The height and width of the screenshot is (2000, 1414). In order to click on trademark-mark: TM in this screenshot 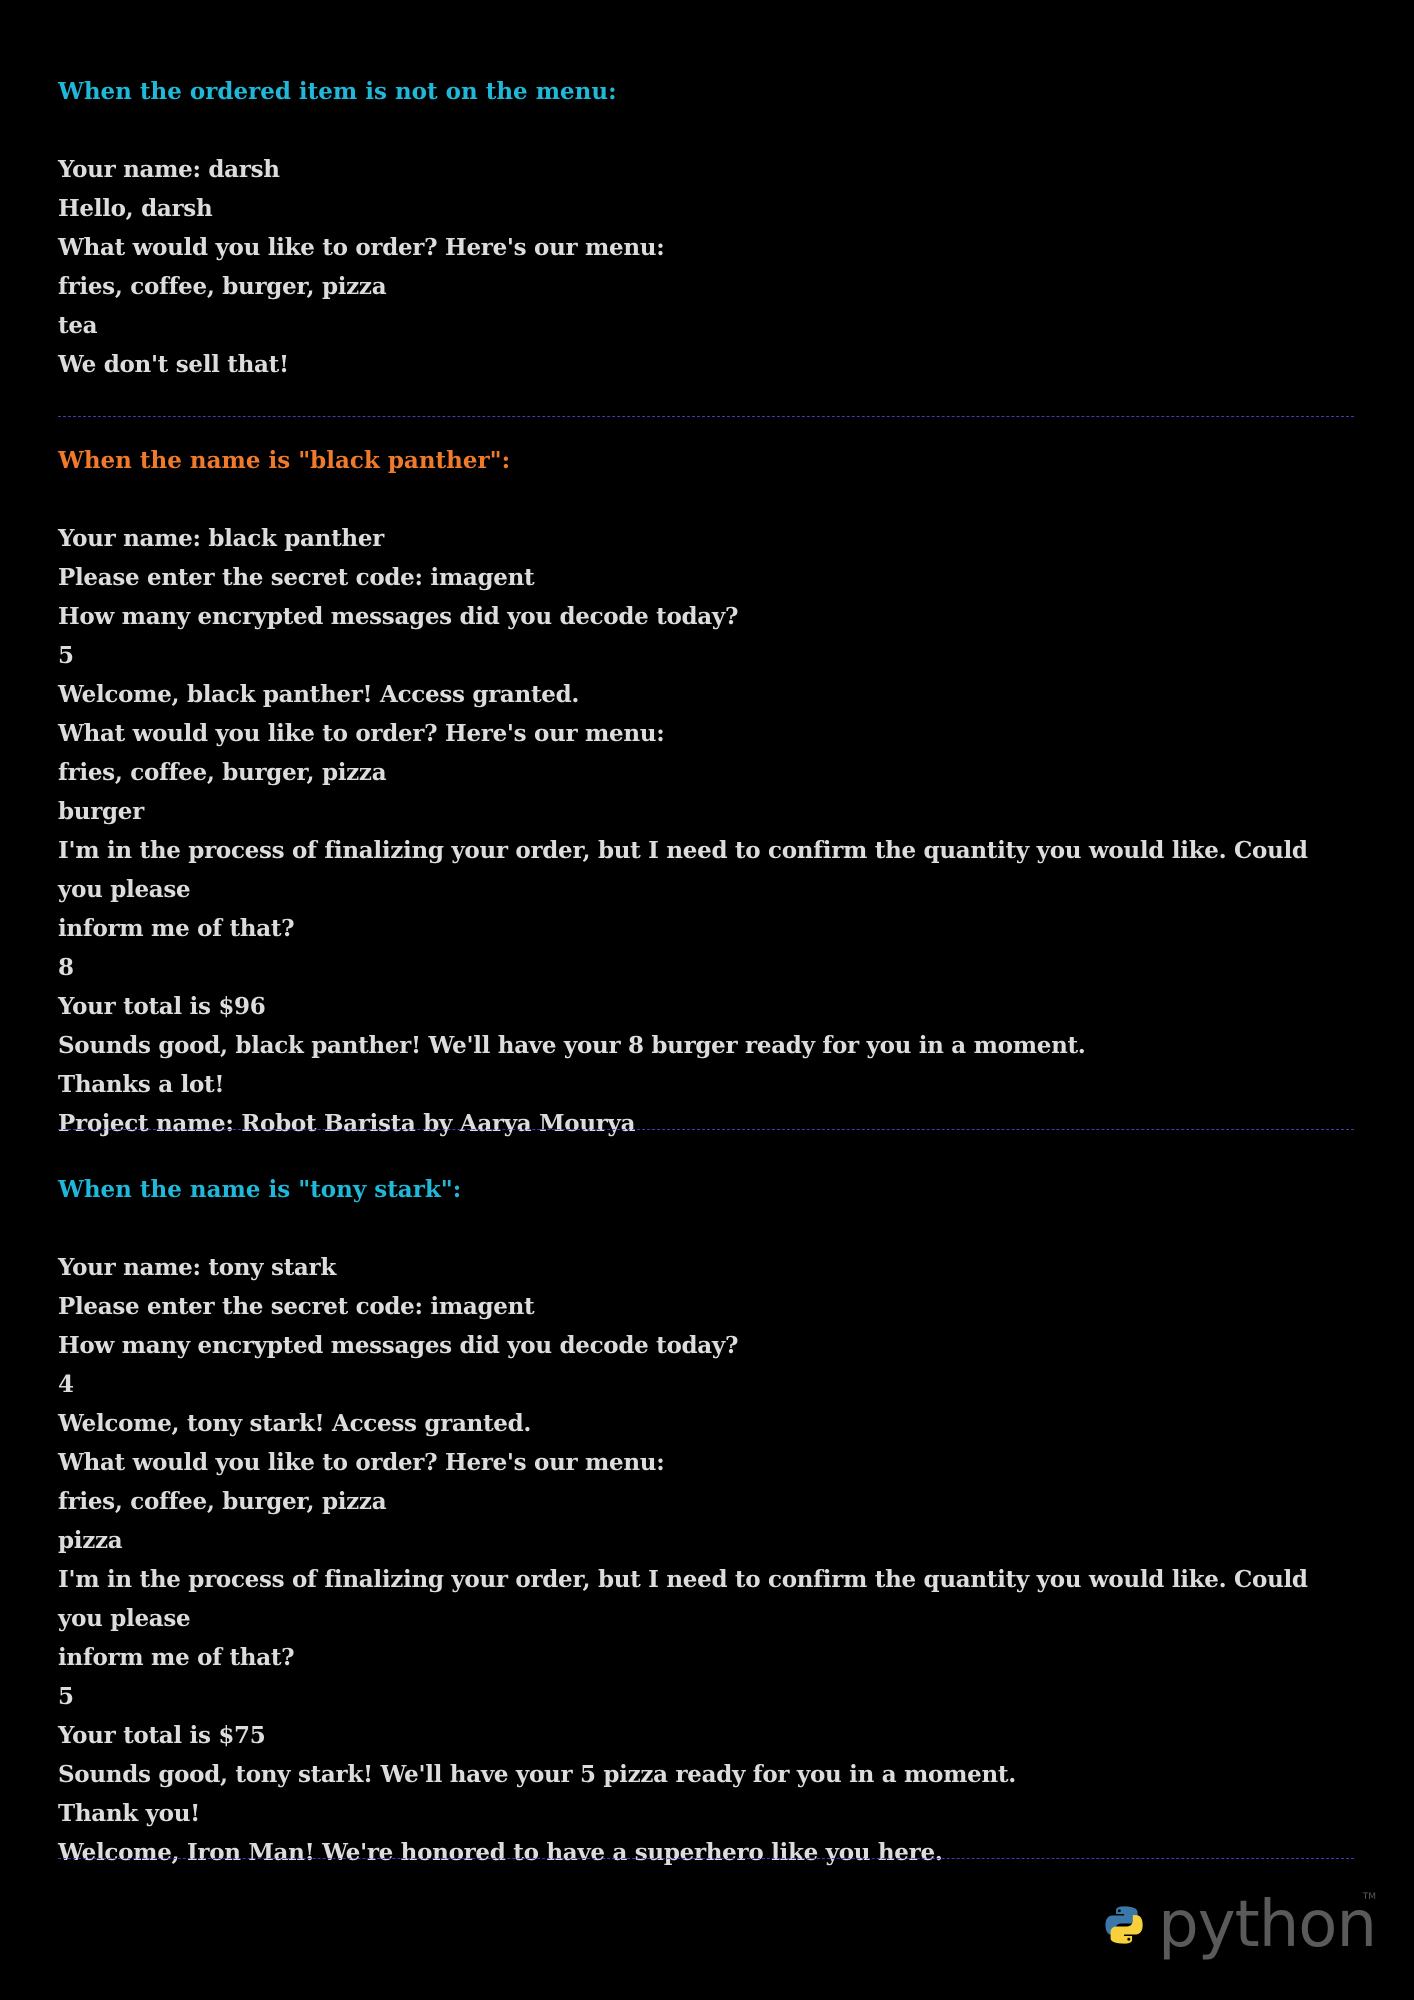, I will do `click(1369, 1897)`.